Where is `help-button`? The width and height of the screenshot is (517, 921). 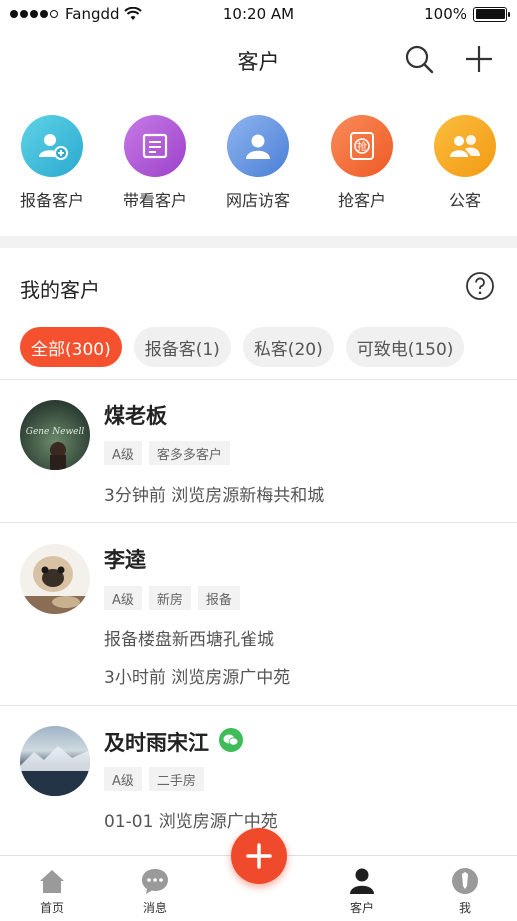 help-button is located at coordinates (480, 286).